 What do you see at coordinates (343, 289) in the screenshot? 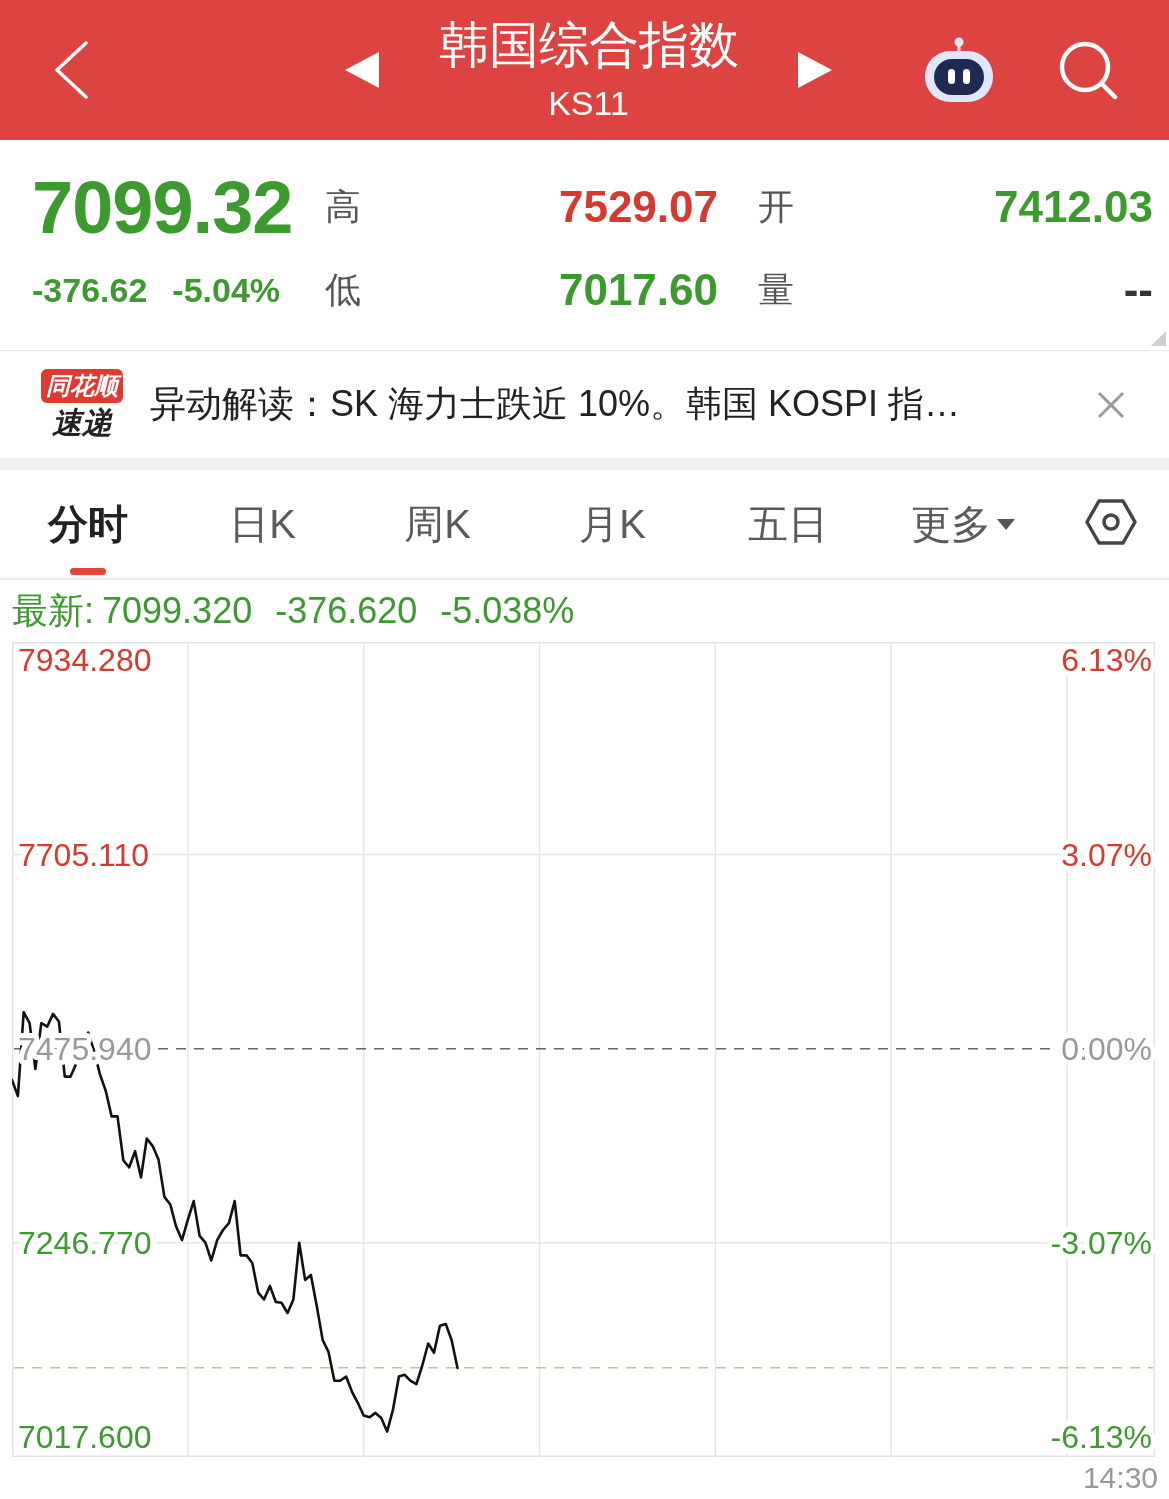
I see `stat-label: 低` at bounding box center [343, 289].